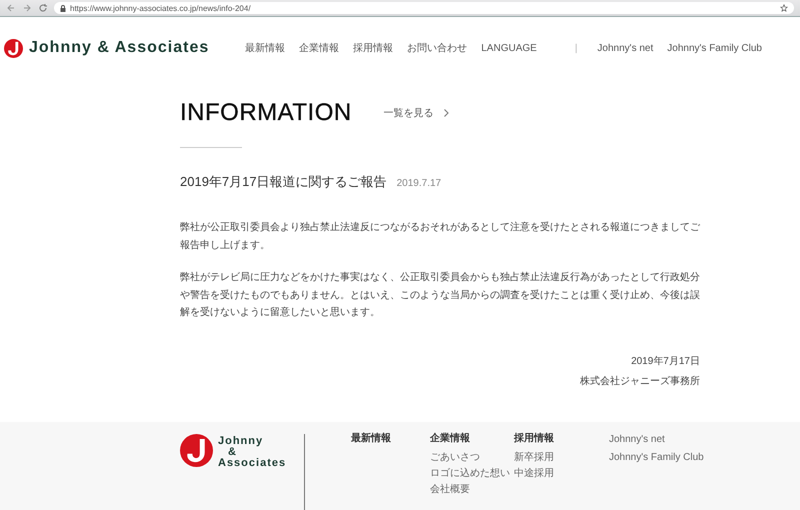 Image resolution: width=800 pixels, height=510 pixels. I want to click on forward-icon, so click(27, 8).